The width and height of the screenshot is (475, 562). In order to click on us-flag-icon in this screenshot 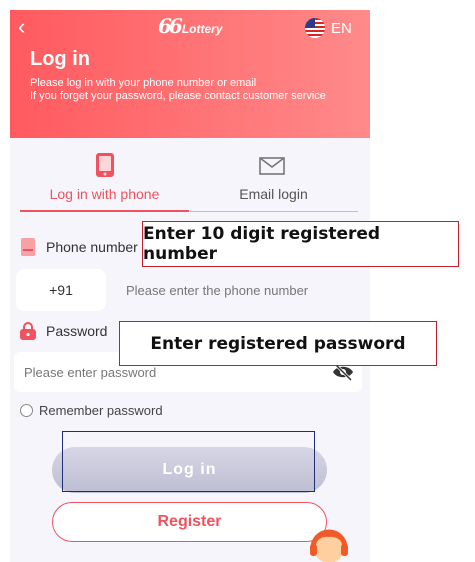, I will do `click(315, 28)`.